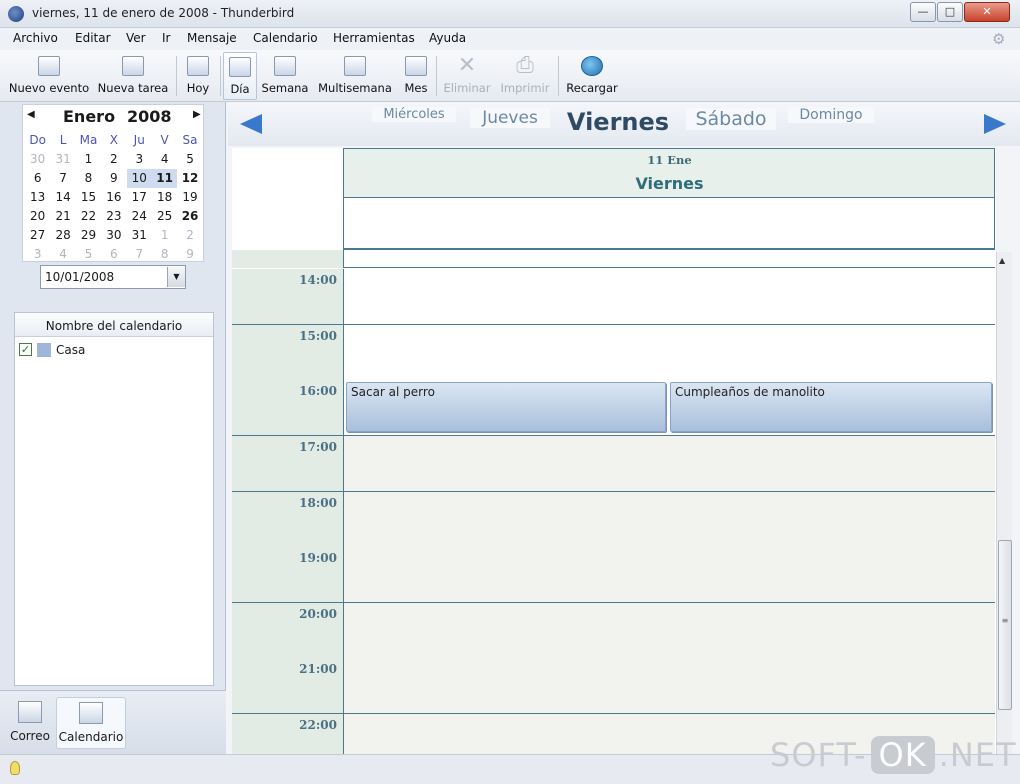  I want to click on day-cell: 28, so click(62, 235).